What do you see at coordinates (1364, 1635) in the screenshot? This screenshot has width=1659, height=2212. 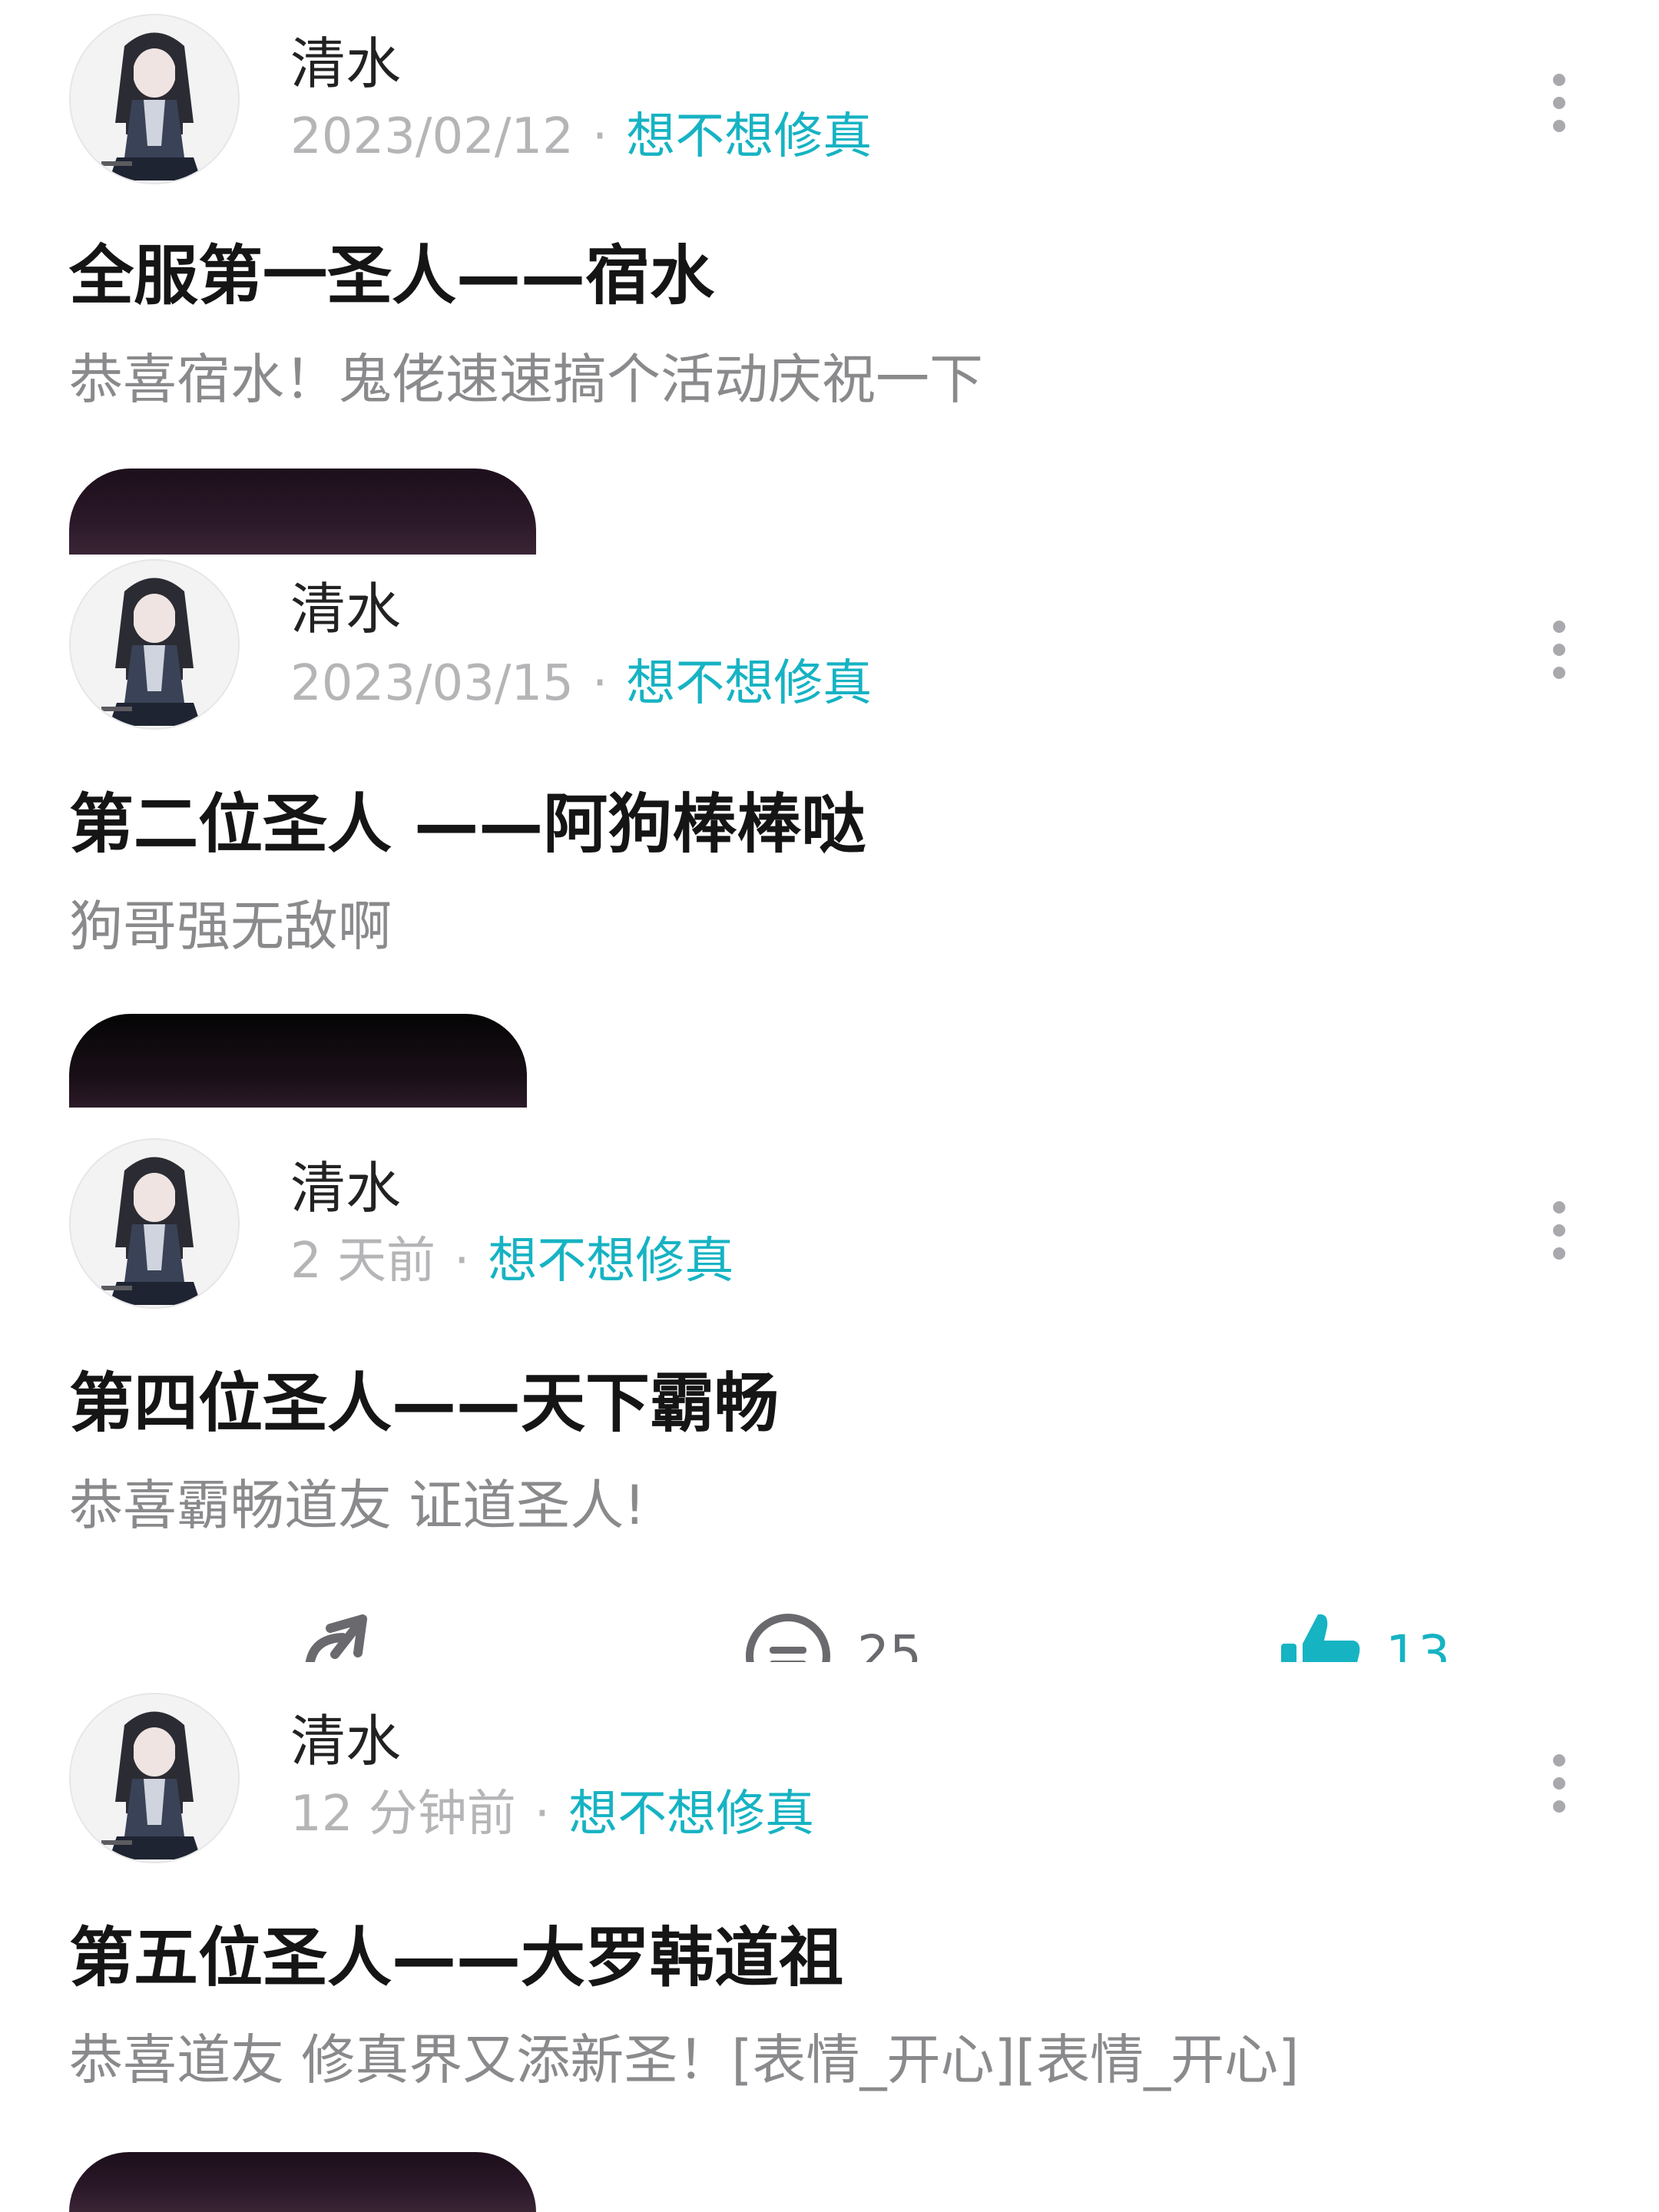 I see `like-button: 13` at bounding box center [1364, 1635].